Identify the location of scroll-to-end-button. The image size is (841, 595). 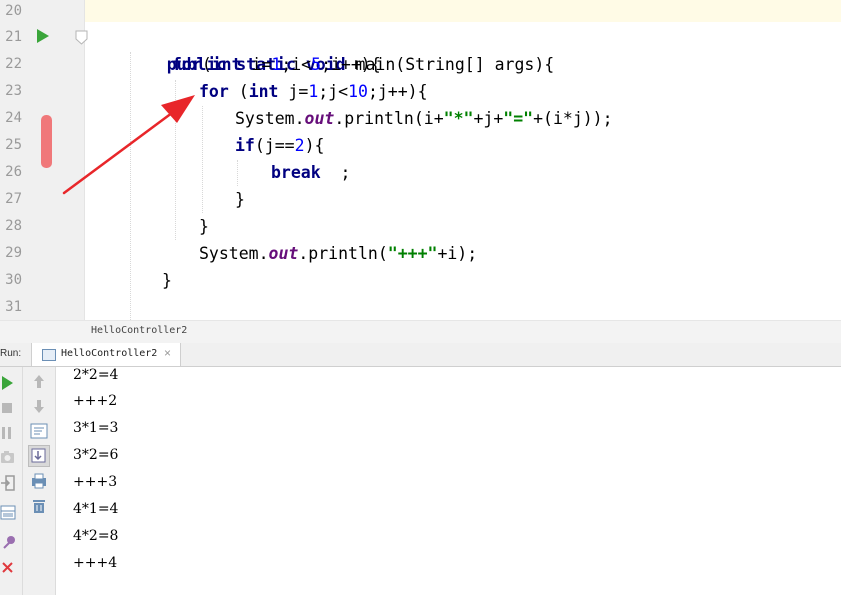
(39, 456).